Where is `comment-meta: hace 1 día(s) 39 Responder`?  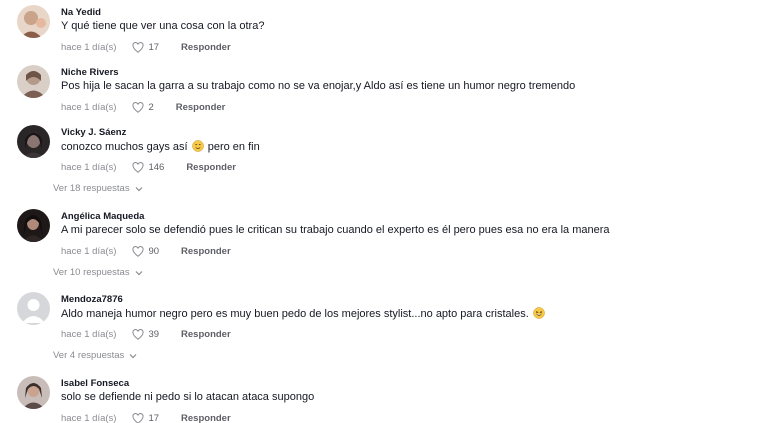 comment-meta: hace 1 día(s) 39 Responder is located at coordinates (146, 334).